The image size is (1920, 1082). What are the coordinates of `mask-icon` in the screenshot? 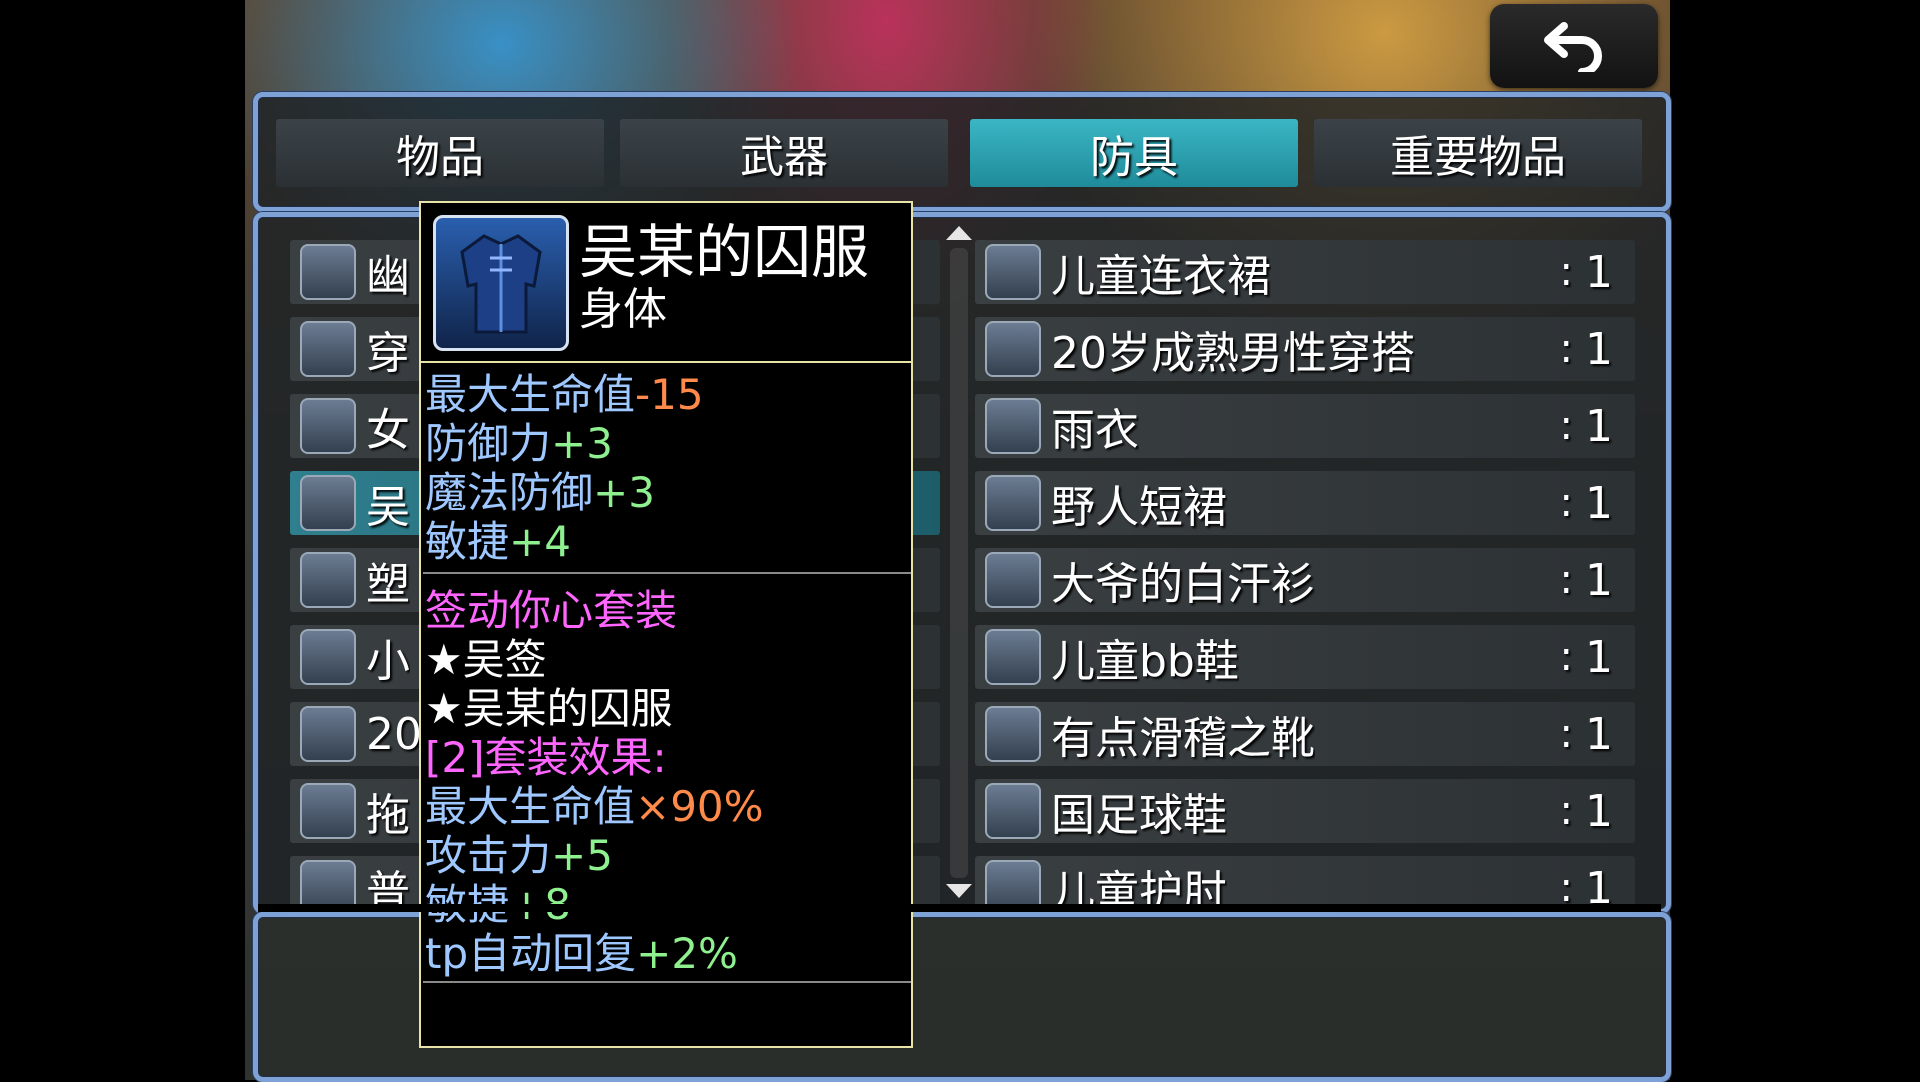 It's located at (328, 272).